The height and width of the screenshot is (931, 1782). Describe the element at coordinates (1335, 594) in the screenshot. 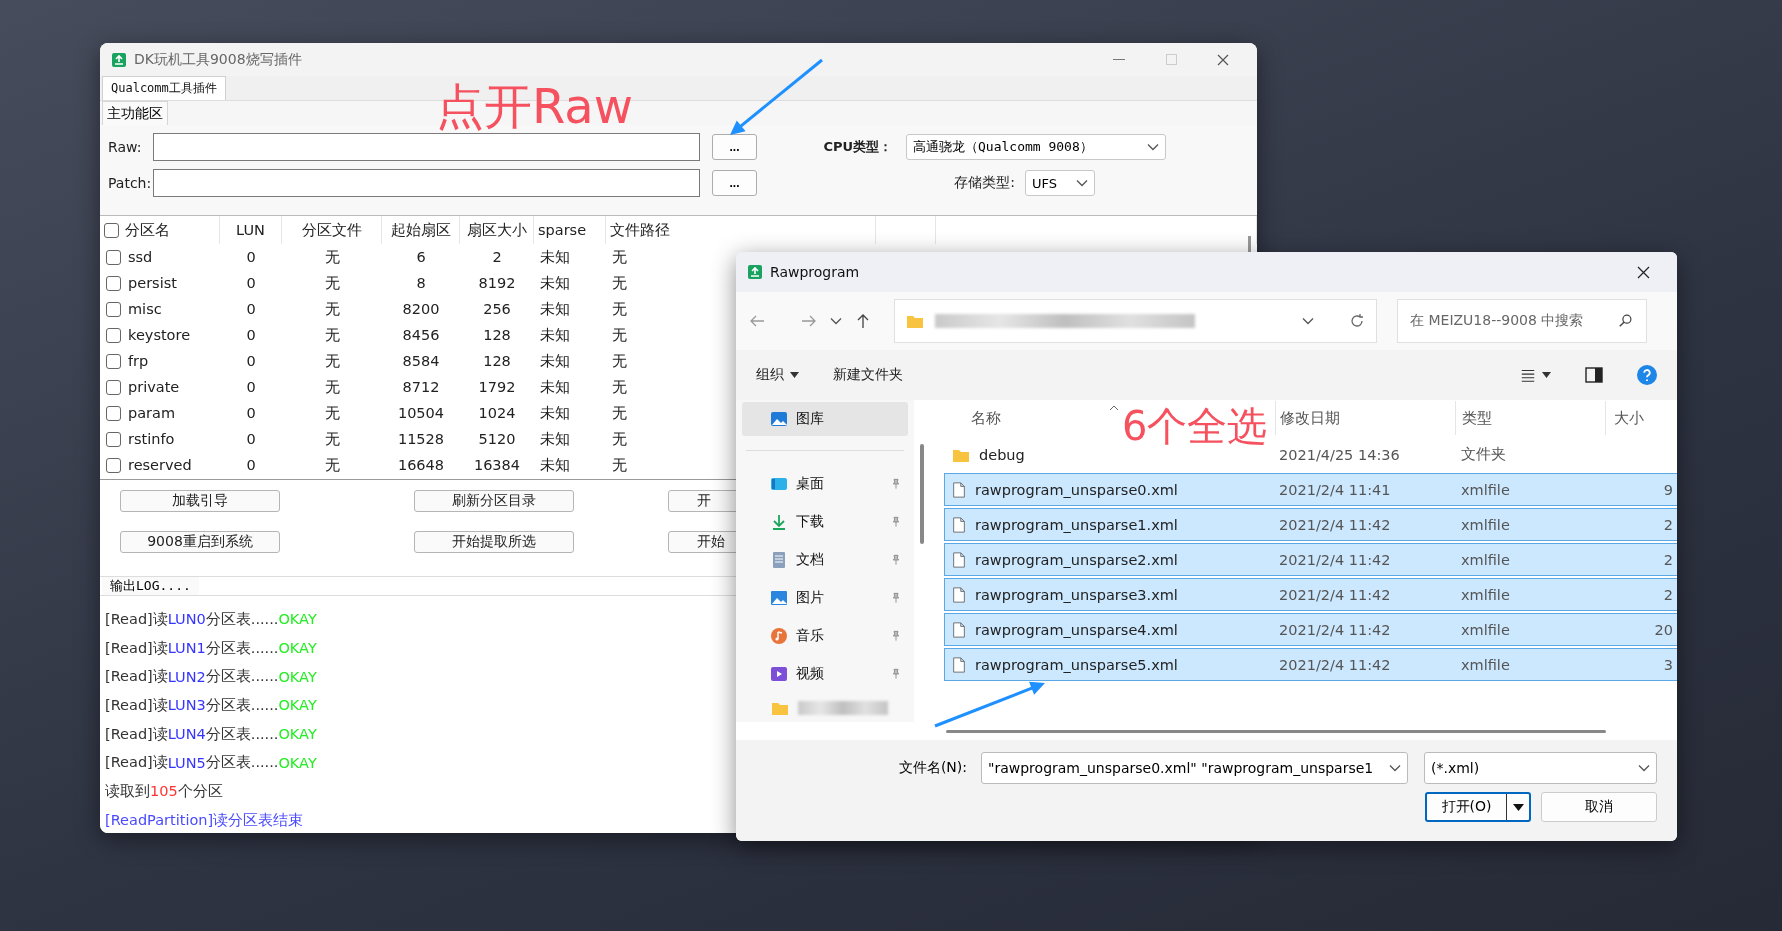

I see `file-date: 2021/2/4 11:42` at that location.